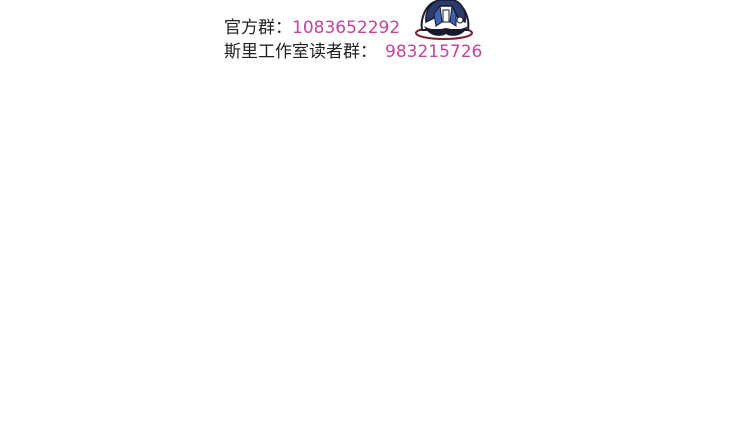  I want to click on official-group-number: 1083652292, so click(346, 28).